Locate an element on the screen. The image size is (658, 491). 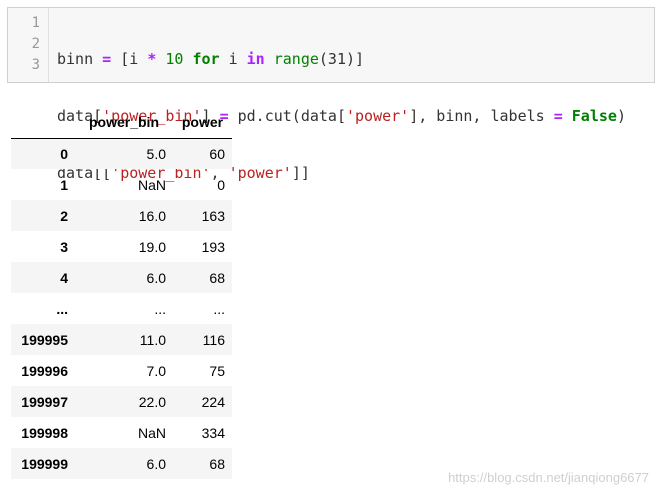
code-token: 10 is located at coordinates (174, 59).